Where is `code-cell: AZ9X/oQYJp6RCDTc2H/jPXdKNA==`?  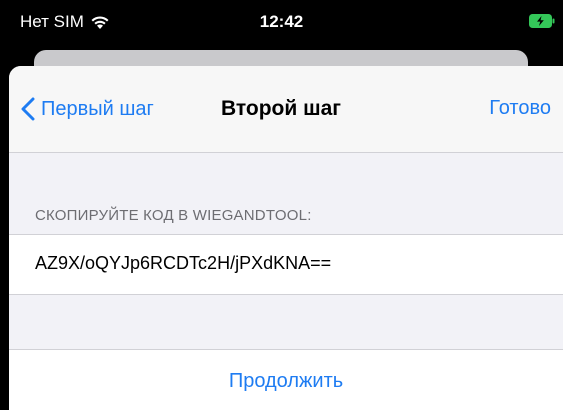
code-cell: AZ9X/oQYJp6RCDTc2H/jPXdKNA== is located at coordinates (286, 264).